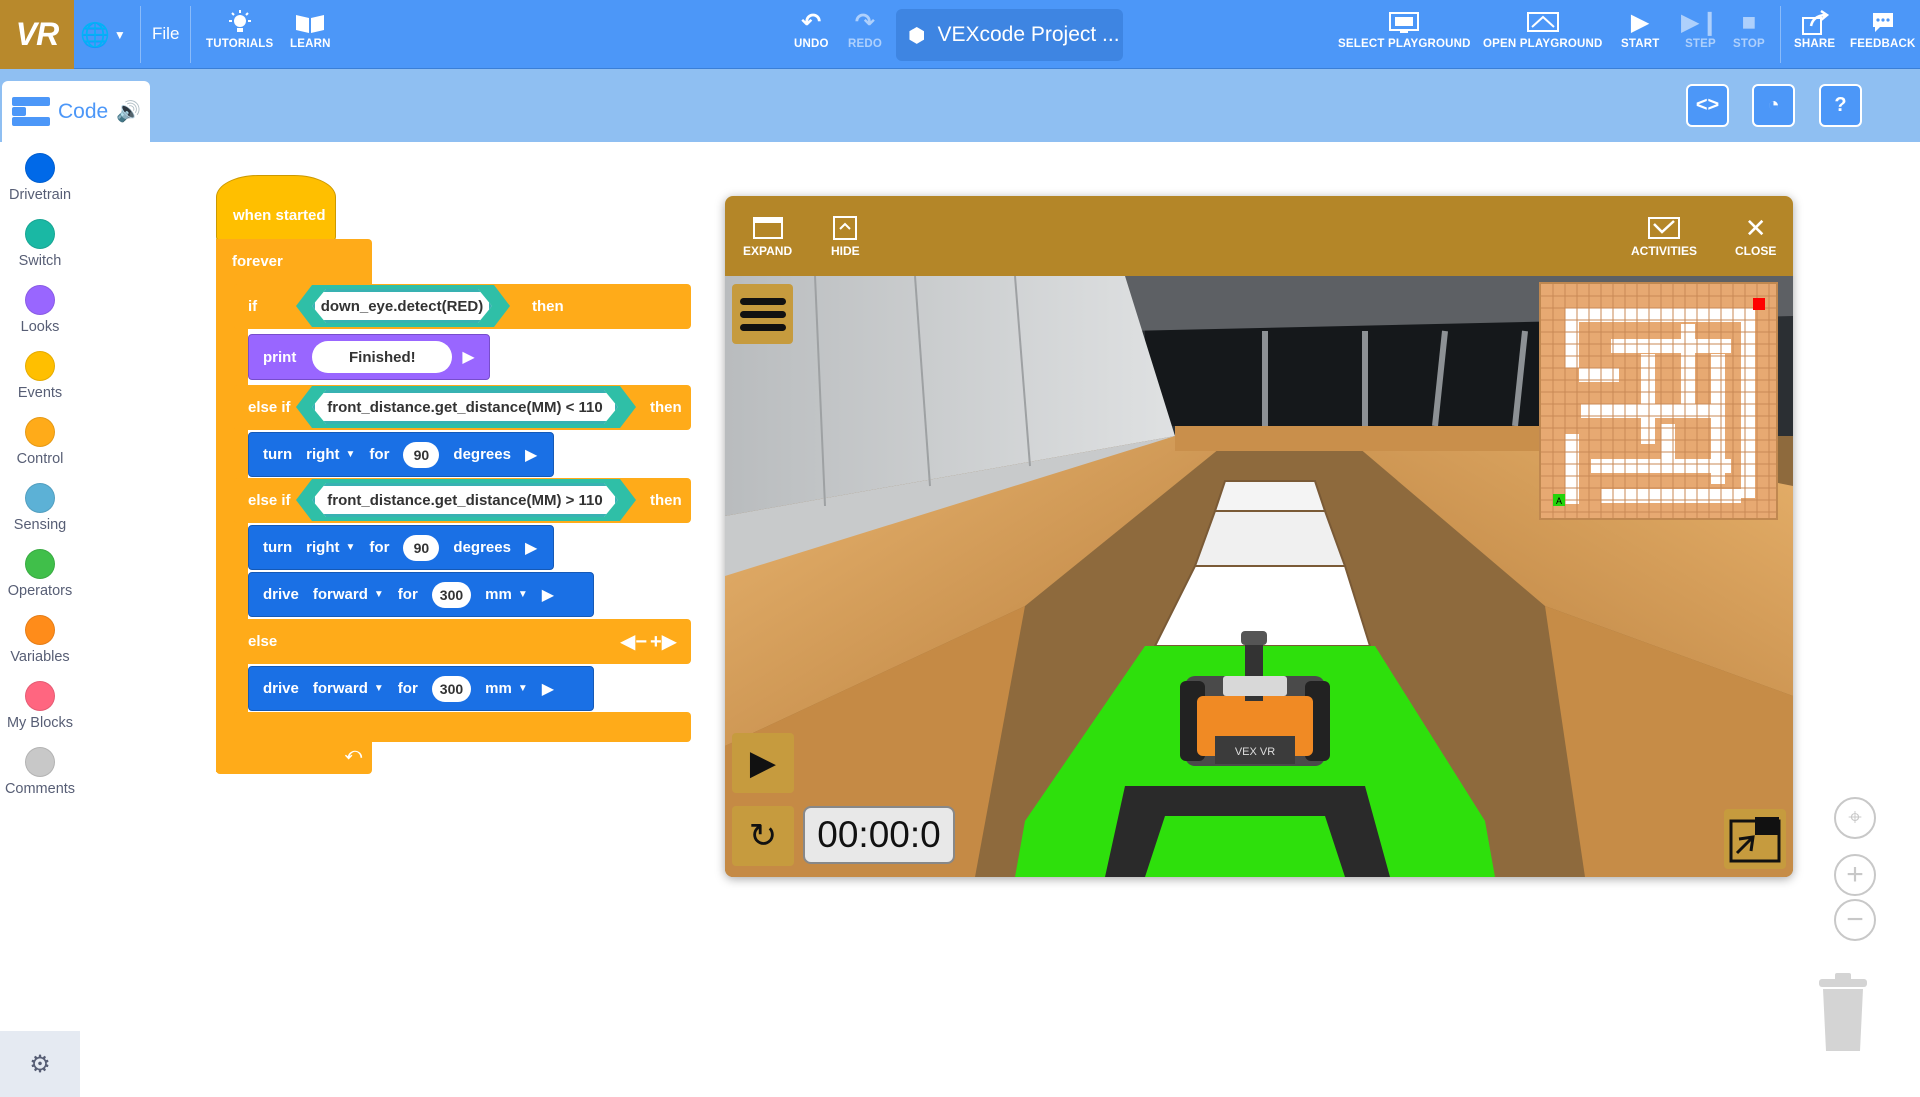 This screenshot has width=1920, height=1097. What do you see at coordinates (402, 306) in the screenshot?
I see `detect-red-condition: down_eye.detect(RED)` at bounding box center [402, 306].